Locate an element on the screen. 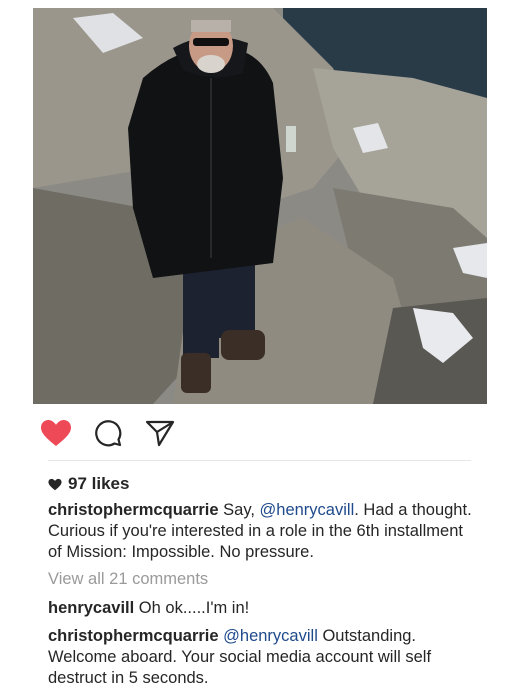 Image resolution: width=520 pixels, height=690 pixels. comment-button is located at coordinates (108, 433).